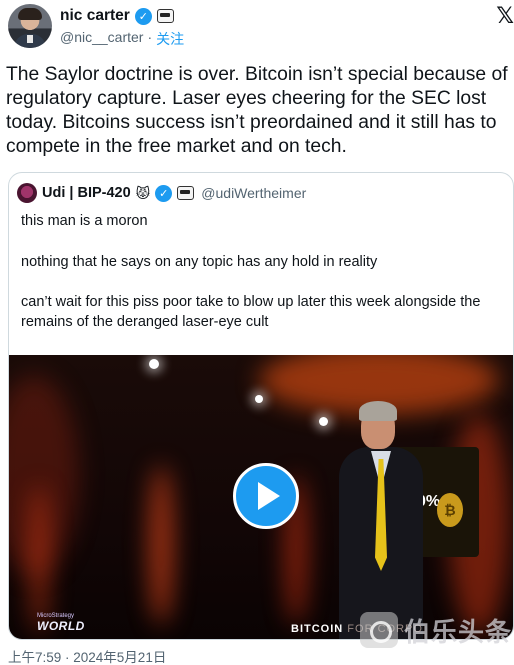  I want to click on author-display-name: nic carter, so click(95, 16).